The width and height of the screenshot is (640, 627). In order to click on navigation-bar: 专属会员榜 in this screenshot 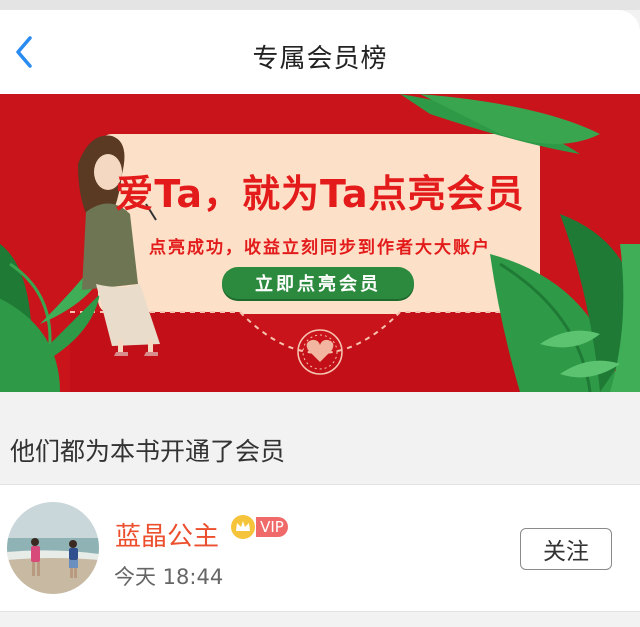, I will do `click(320, 52)`.